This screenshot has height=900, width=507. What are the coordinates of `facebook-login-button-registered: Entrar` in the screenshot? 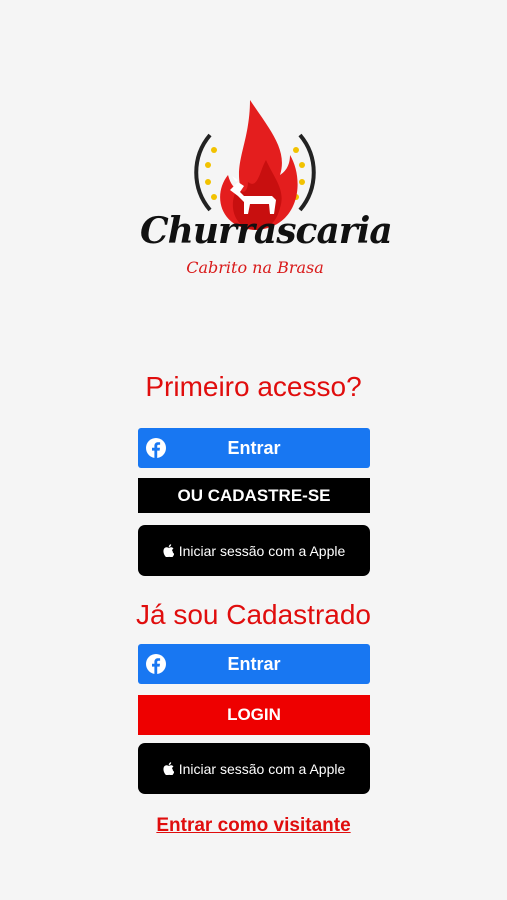 It's located at (254, 664).